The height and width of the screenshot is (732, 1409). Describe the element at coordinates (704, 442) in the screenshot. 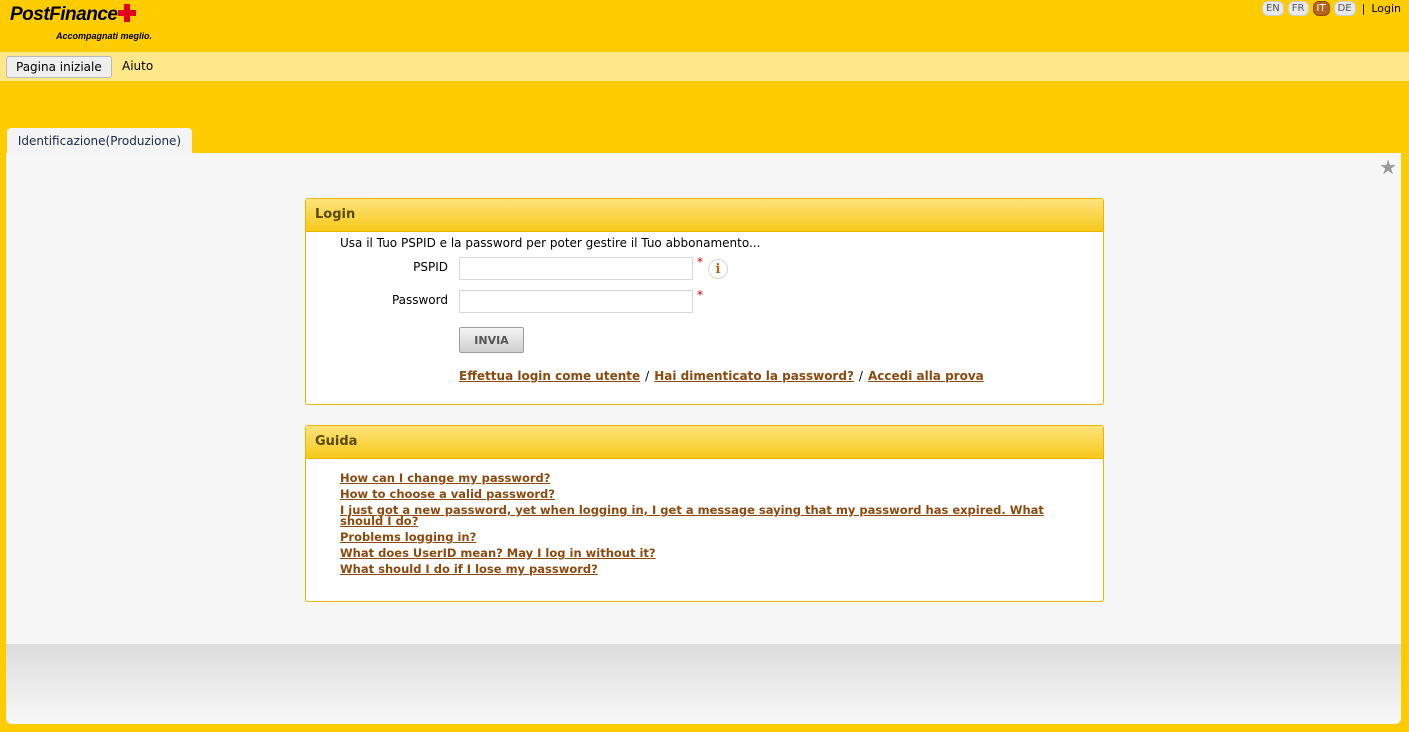

I see `guide-box-title: Guida` at that location.